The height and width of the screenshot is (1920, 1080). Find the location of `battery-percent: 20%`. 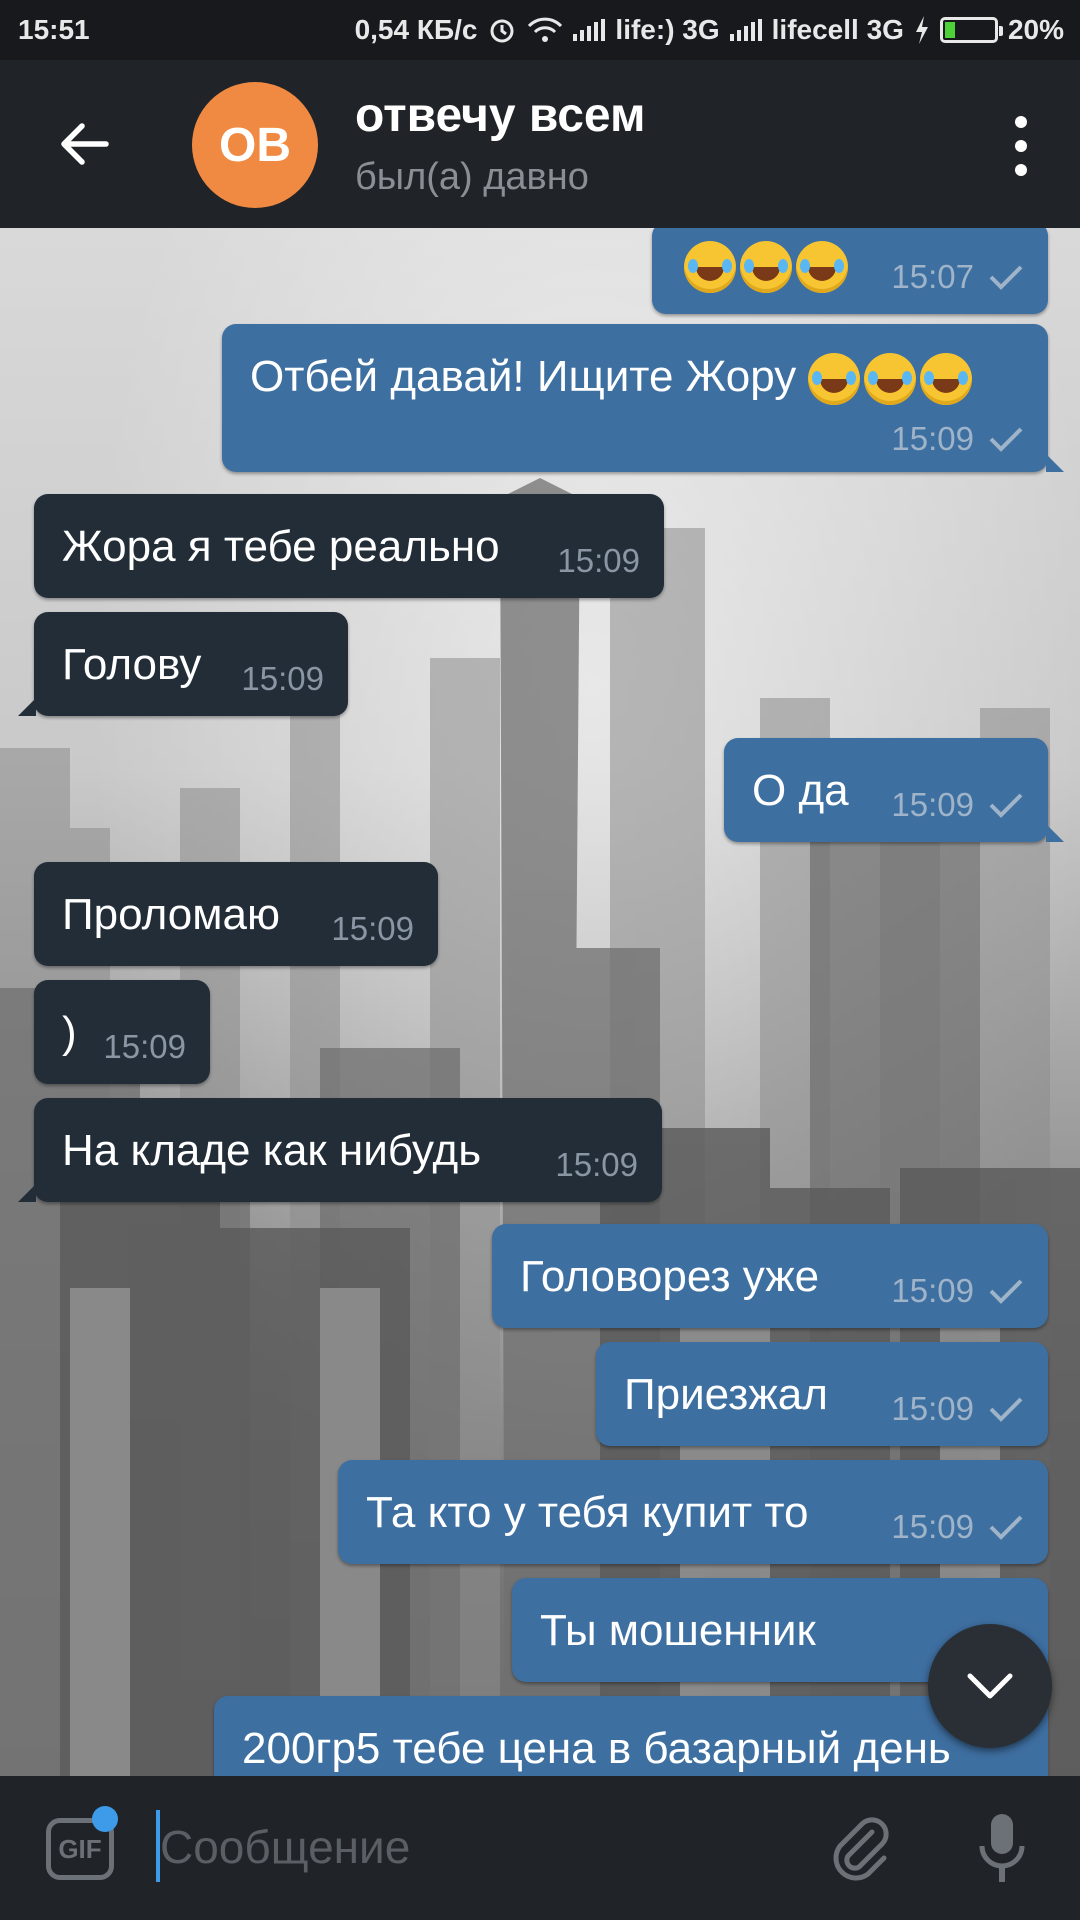

battery-percent: 20% is located at coordinates (1035, 29).